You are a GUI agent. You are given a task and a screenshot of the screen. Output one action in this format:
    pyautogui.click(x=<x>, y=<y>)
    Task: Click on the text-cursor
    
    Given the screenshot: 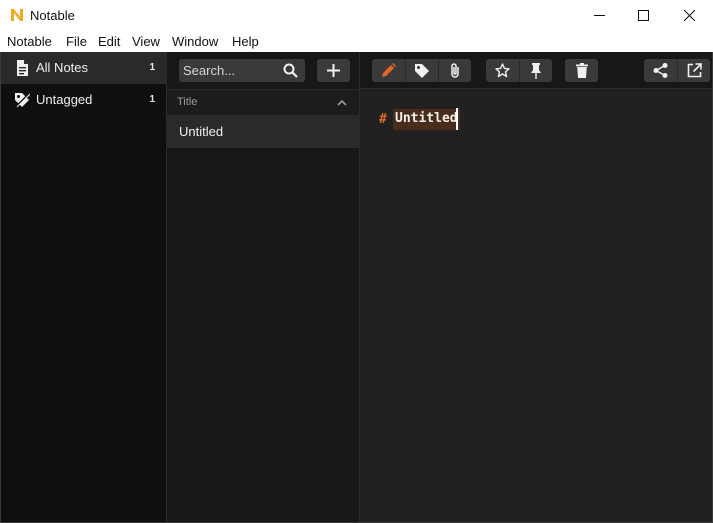 What is the action you would take?
    pyautogui.click(x=457, y=119)
    